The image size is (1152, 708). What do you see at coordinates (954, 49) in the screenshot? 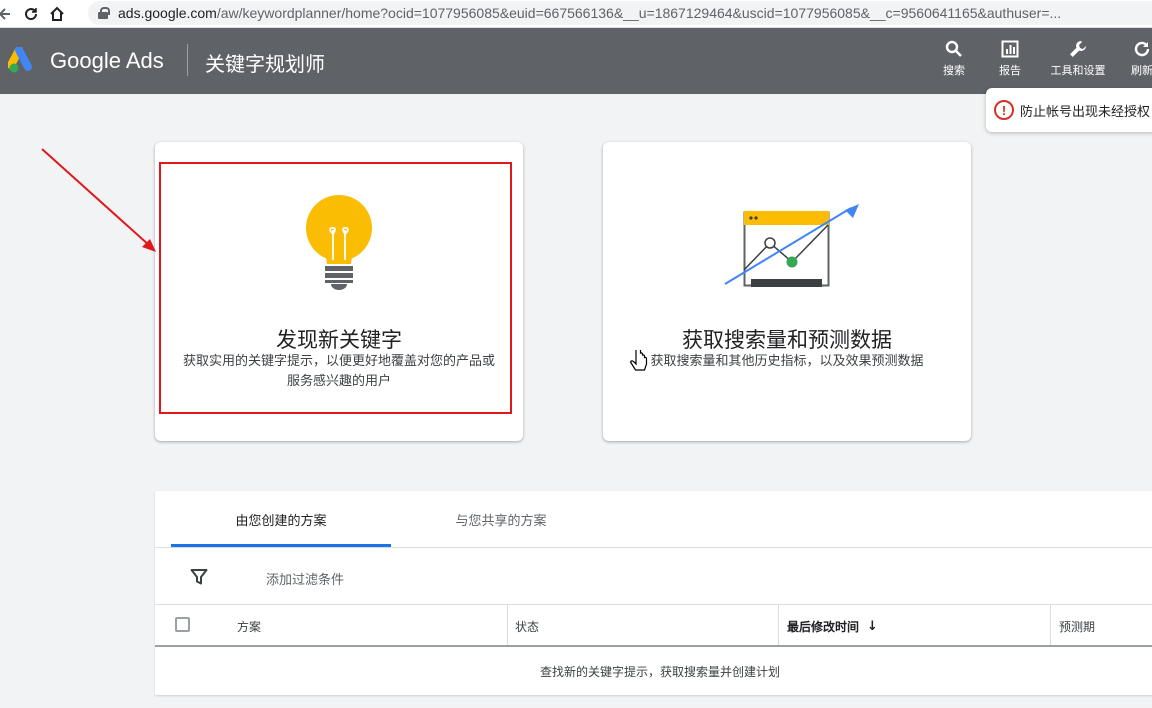
I see `search-icon` at bounding box center [954, 49].